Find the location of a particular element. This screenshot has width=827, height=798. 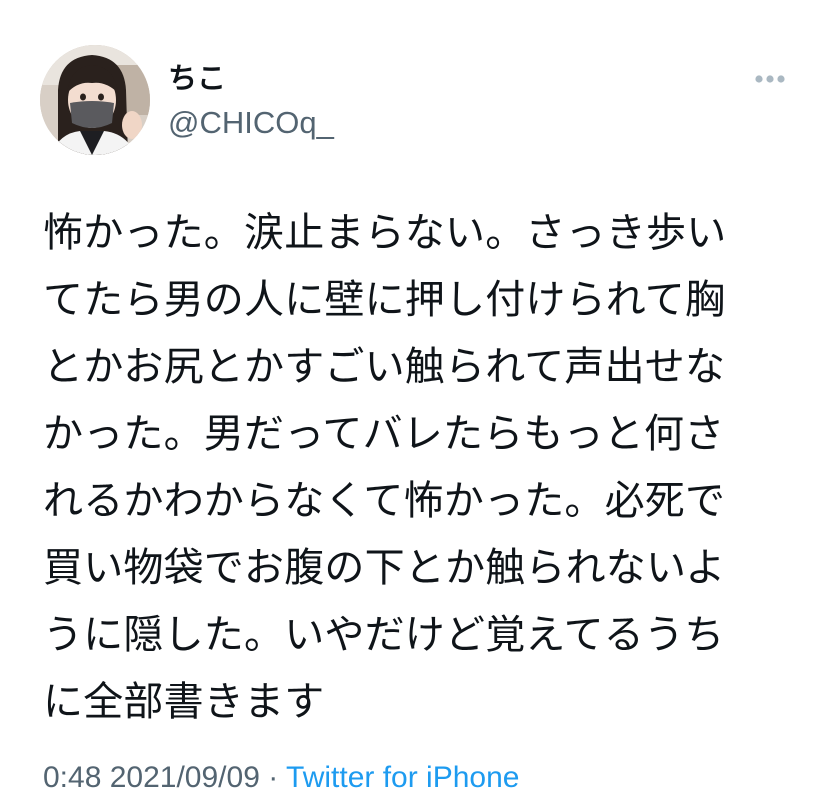

tweet-metadata: 0:48 2021/09/09 · Twitter for iPhone is located at coordinates (281, 778).